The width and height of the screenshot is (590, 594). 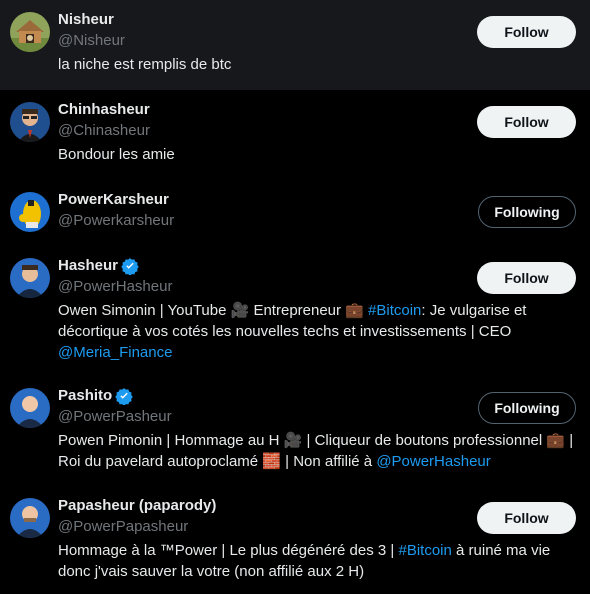 What do you see at coordinates (317, 154) in the screenshot?
I see `bio: Bondour les amie` at bounding box center [317, 154].